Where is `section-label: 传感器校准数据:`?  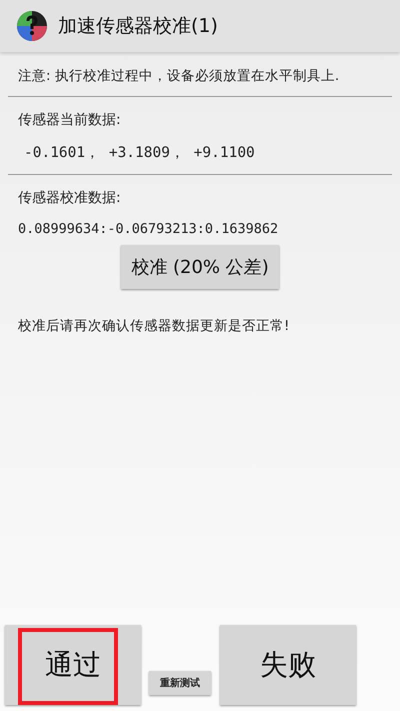
section-label: 传感器校准数据: is located at coordinates (69, 198).